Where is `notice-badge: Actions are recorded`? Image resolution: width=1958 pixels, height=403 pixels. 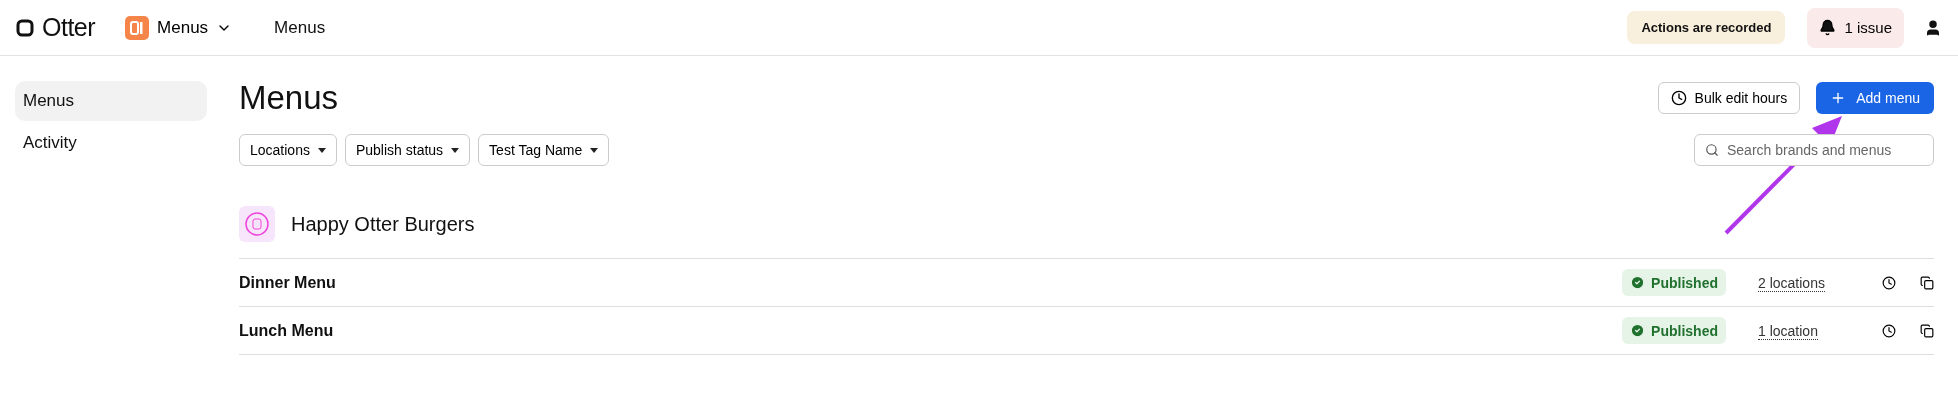
notice-badge: Actions are recorded is located at coordinates (1706, 27).